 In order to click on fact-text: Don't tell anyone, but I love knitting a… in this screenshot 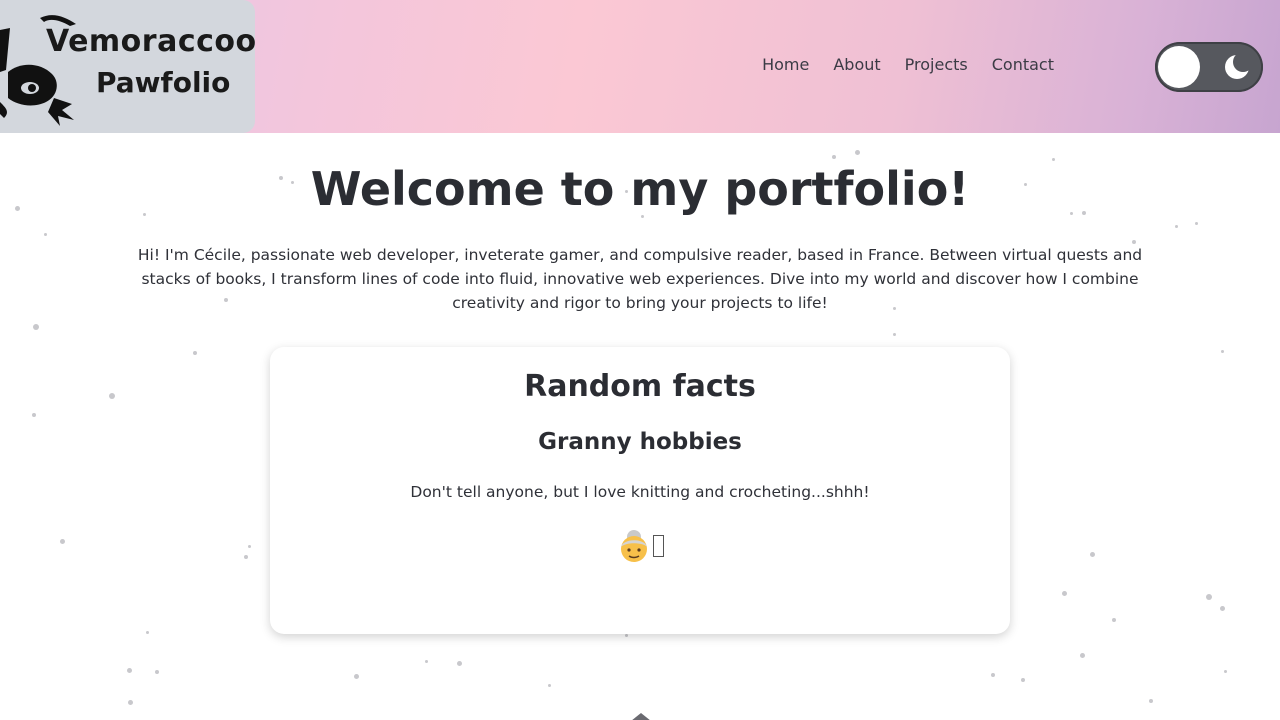, I will do `click(640, 492)`.